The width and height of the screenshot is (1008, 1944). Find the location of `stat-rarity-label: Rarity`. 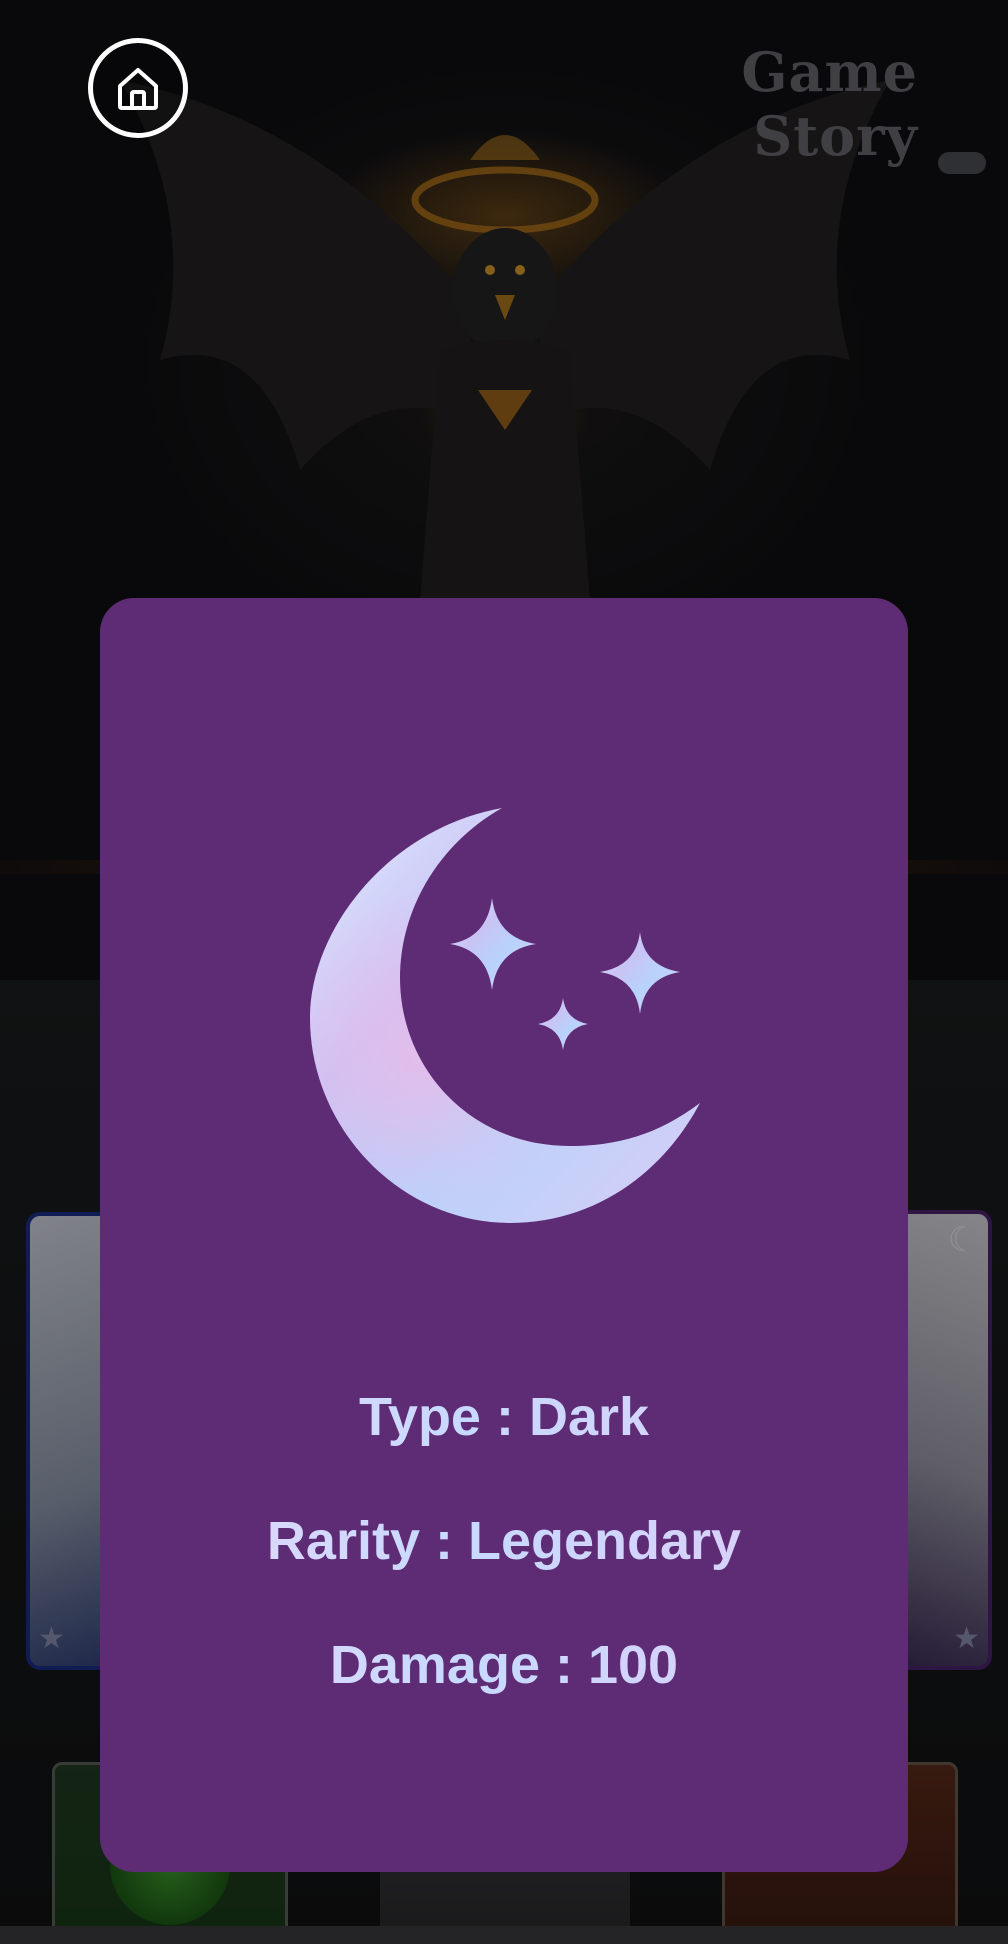

stat-rarity-label: Rarity is located at coordinates (343, 1541).